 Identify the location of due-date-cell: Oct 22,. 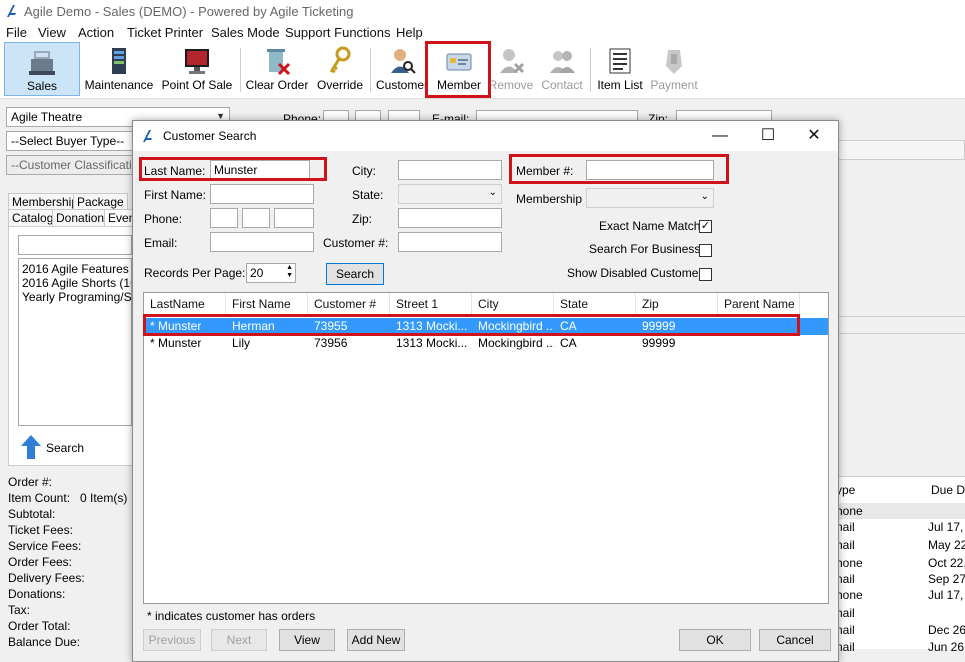
(946, 563).